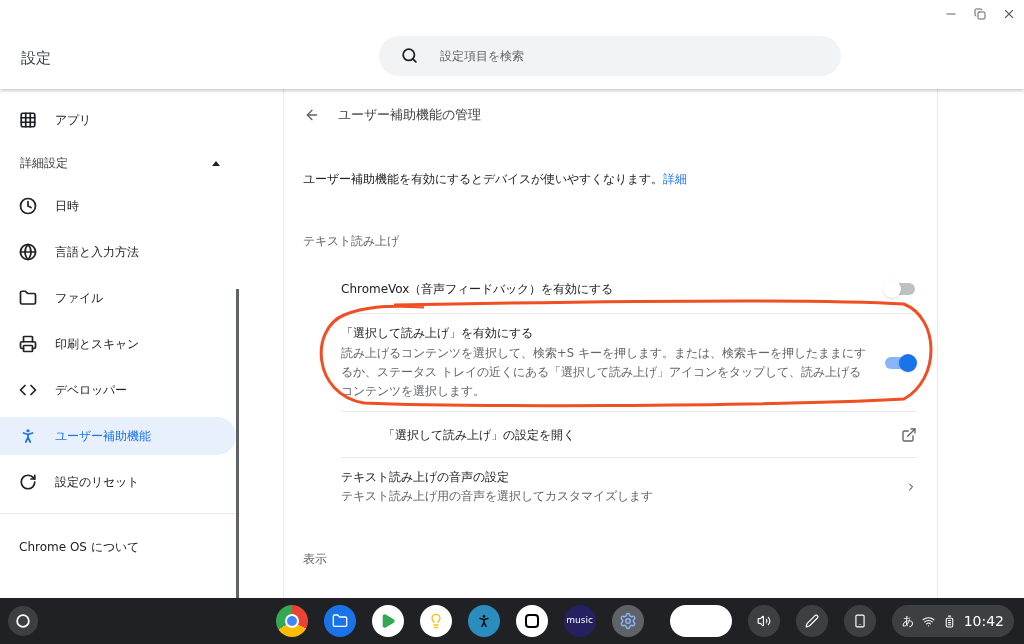 This screenshot has width=1024, height=644. What do you see at coordinates (483, 179) in the screenshot?
I see `intro-text: ユーザー補助機能を有効にするとデバイスが使いやすくなります。` at bounding box center [483, 179].